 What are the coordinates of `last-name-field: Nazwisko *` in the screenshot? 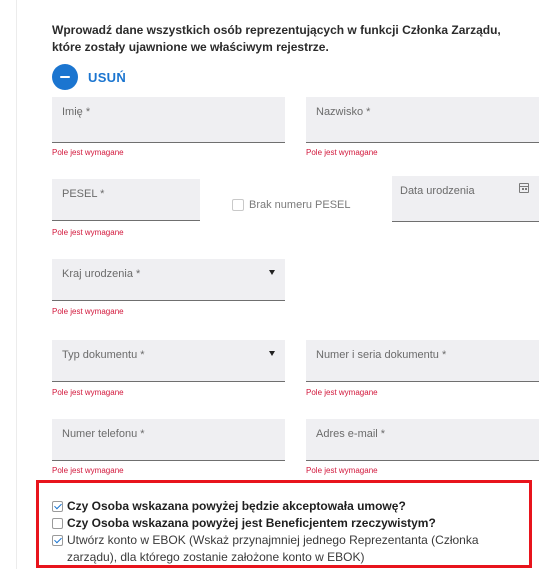 It's located at (422, 120).